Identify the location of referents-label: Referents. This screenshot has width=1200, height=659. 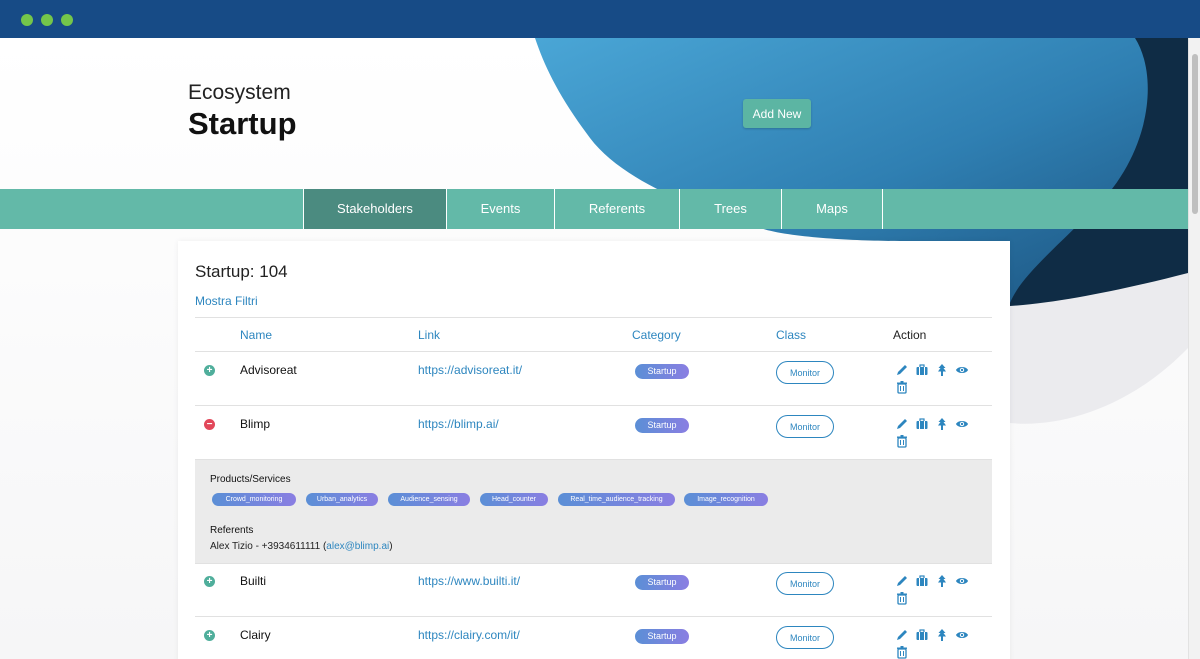
(232, 530).